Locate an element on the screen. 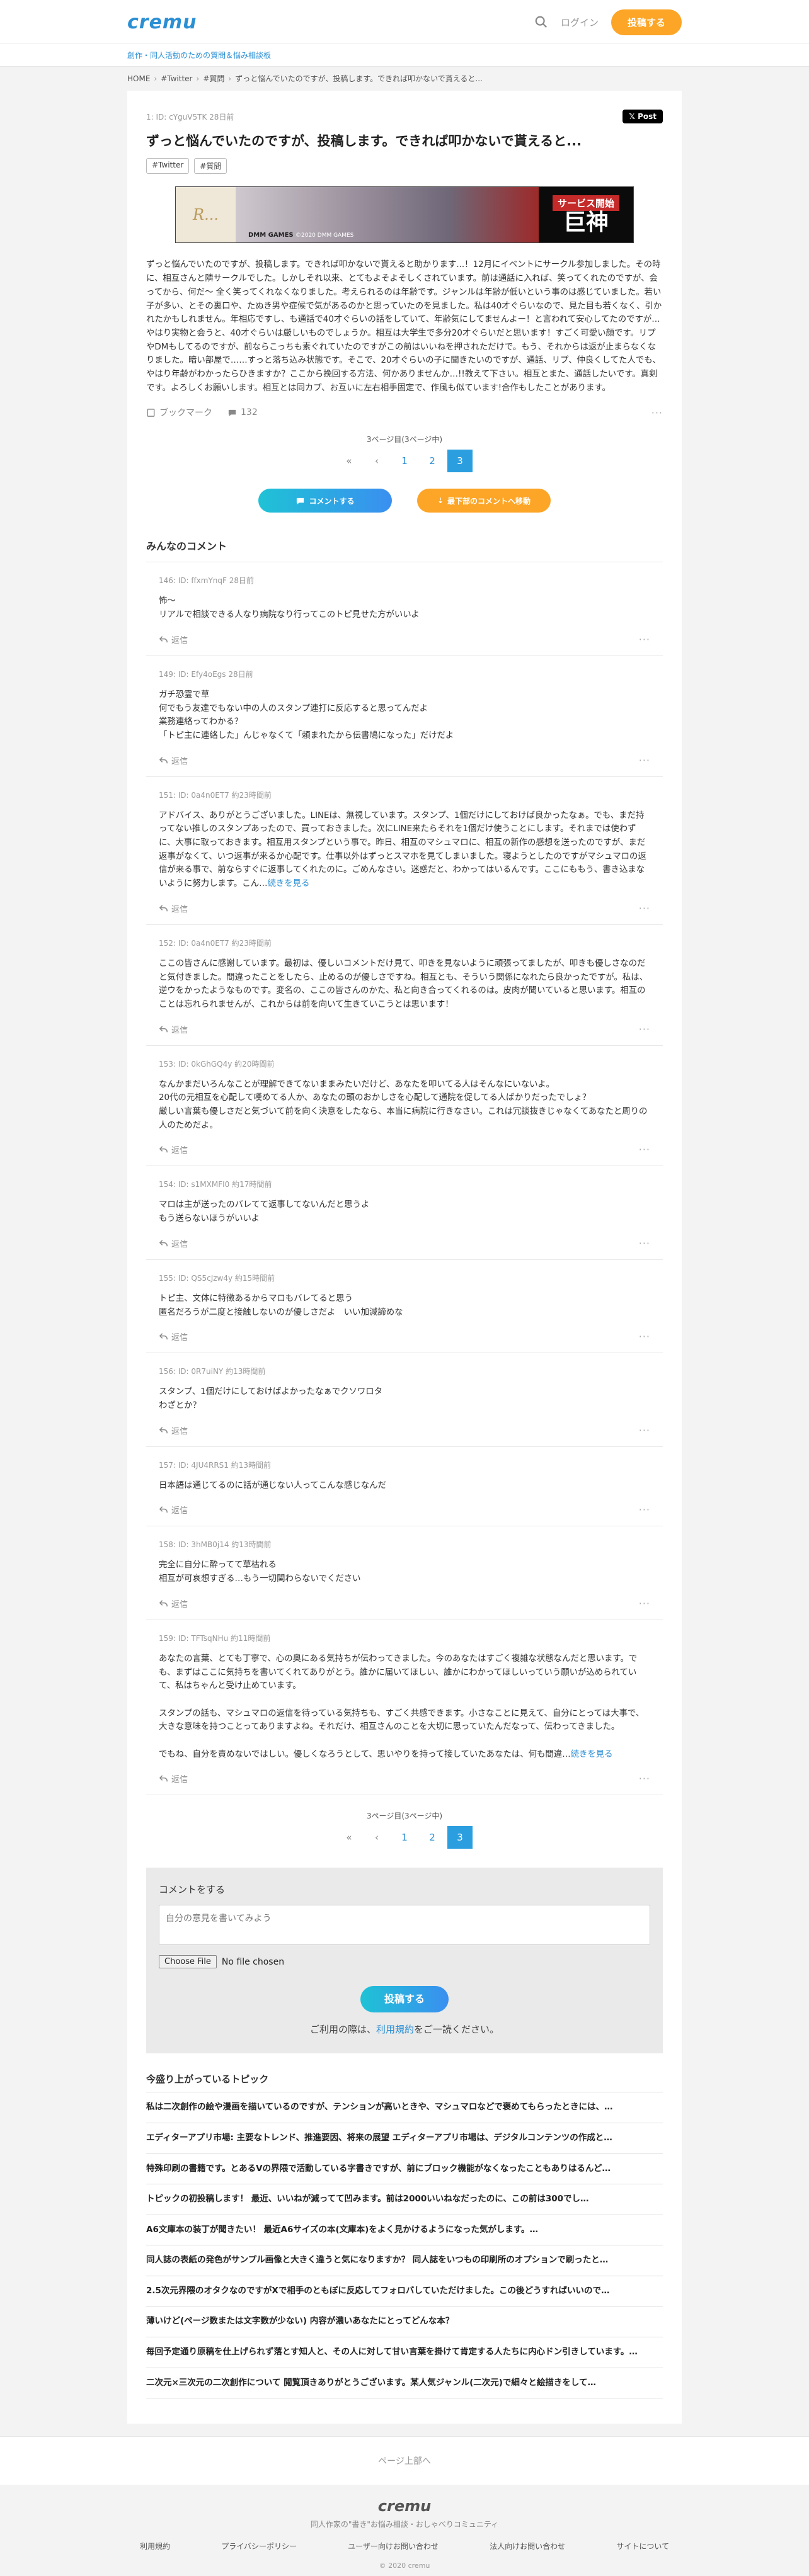  comment-count: 132 is located at coordinates (242, 412).